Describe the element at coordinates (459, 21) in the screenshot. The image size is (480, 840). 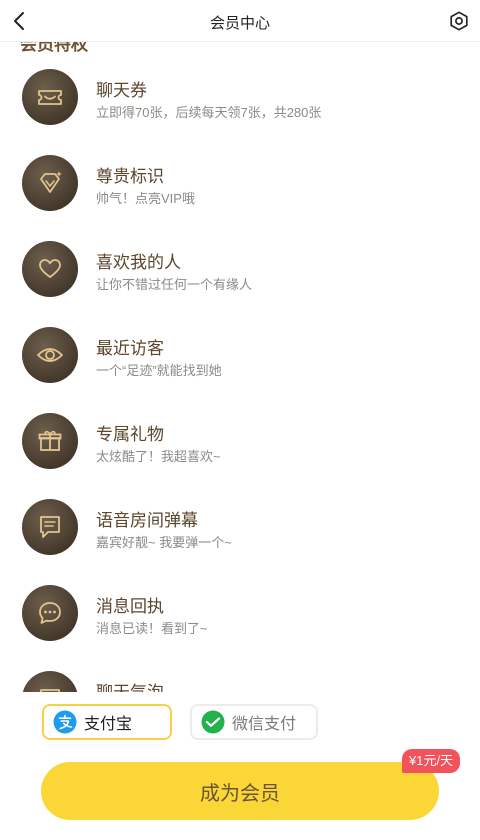
I see `settings-hexagon-icon` at that location.